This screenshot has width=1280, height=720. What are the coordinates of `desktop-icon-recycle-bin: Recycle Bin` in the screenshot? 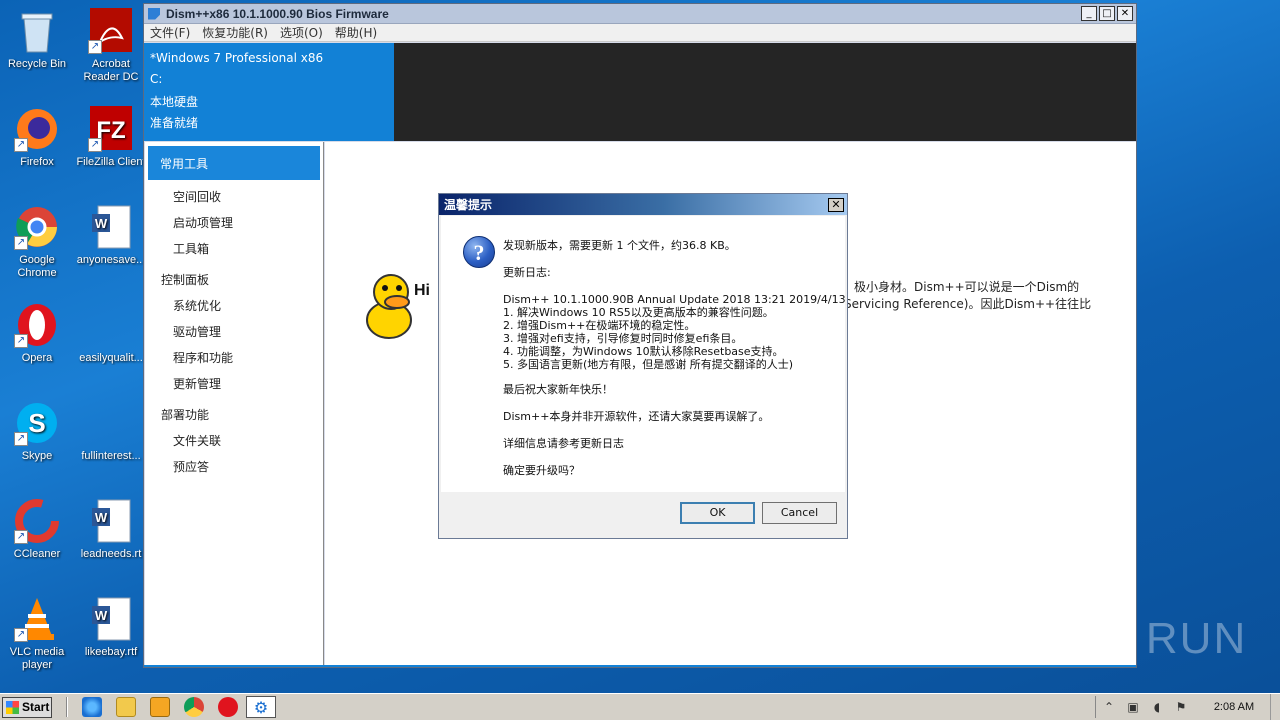 It's located at (37, 39).